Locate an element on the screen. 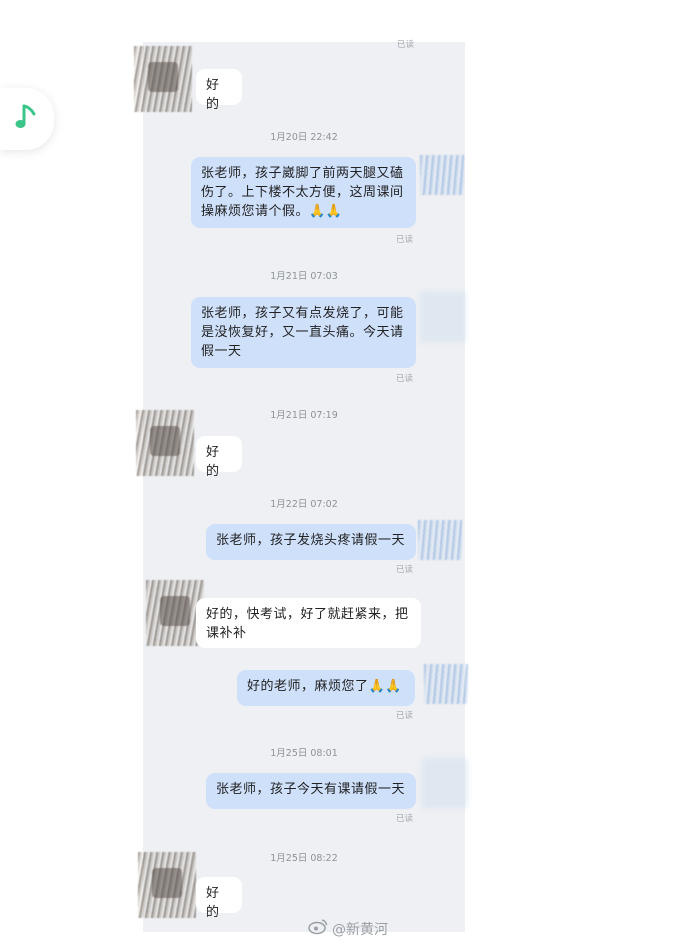  message-bubble-incoming: 好的，快考试，好了就赶紧来，把课补补 is located at coordinates (308, 623).